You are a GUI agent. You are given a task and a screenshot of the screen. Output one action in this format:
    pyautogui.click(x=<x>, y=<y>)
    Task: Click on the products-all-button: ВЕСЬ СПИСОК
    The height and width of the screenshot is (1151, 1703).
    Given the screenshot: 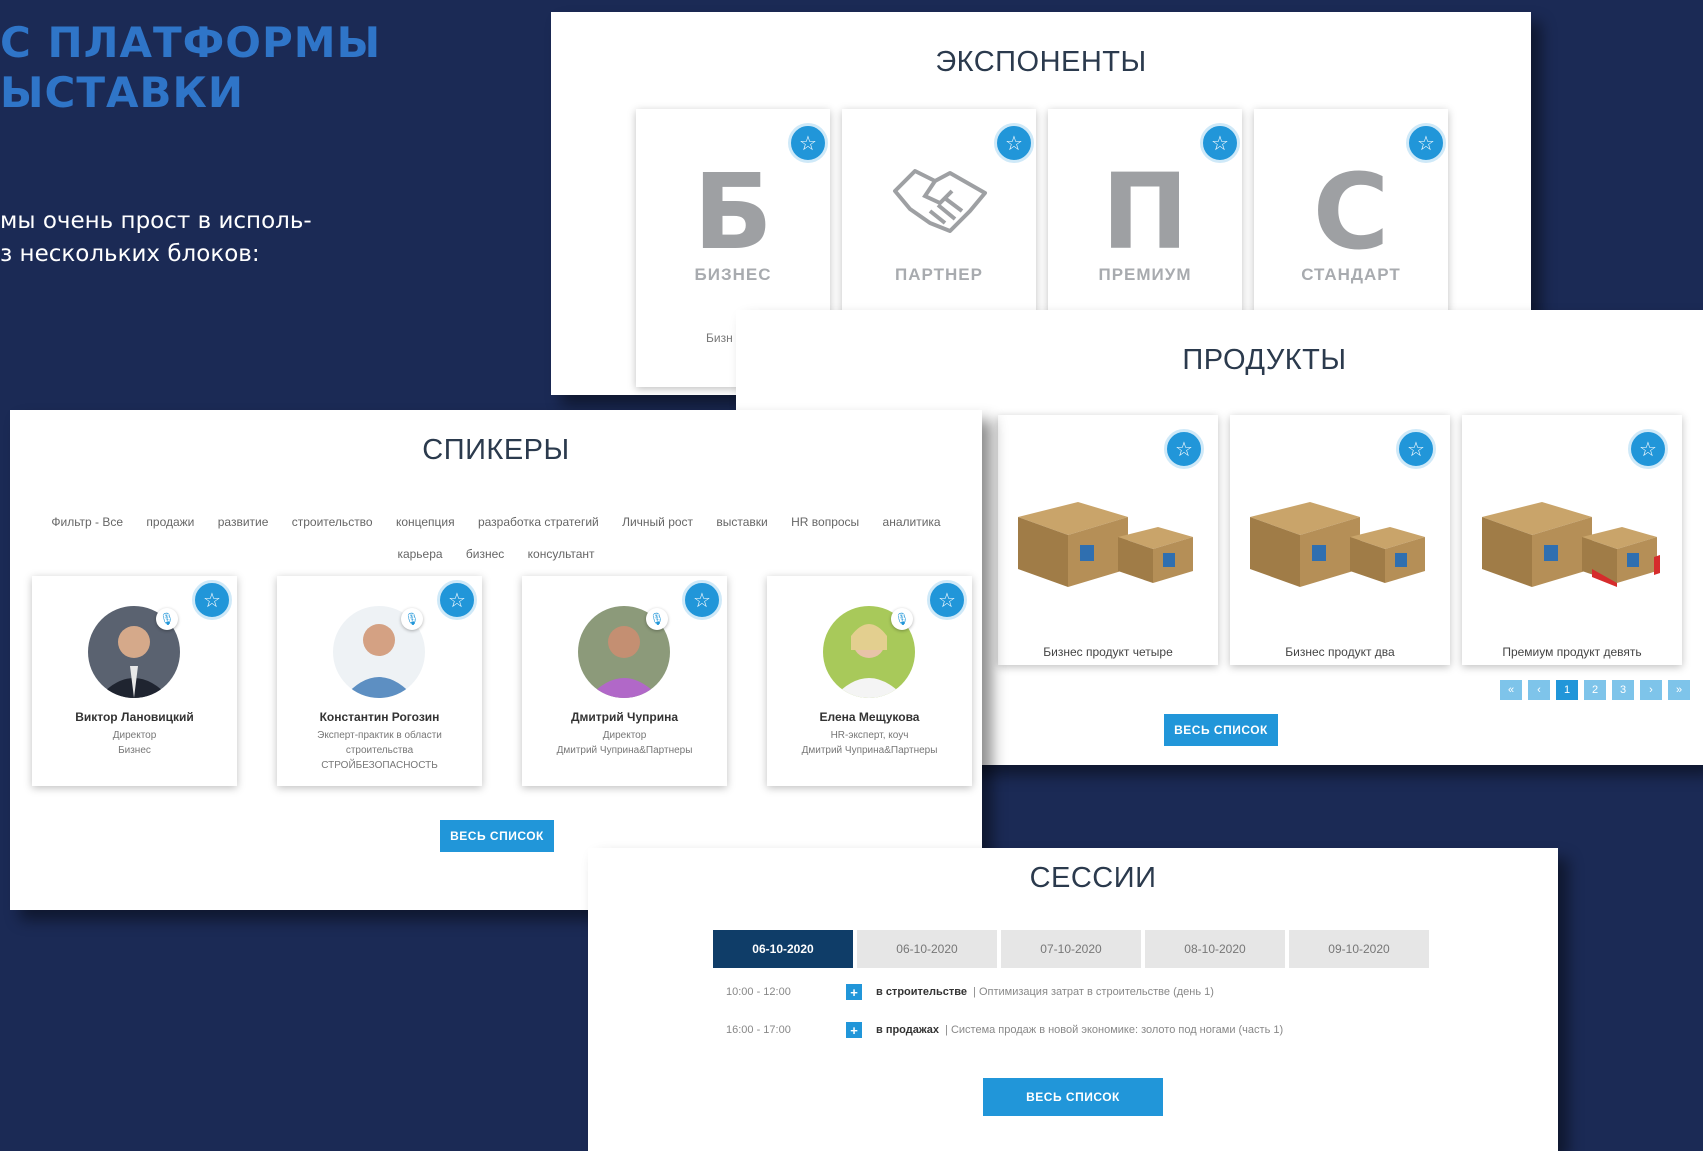 What is the action you would take?
    pyautogui.click(x=1221, y=730)
    